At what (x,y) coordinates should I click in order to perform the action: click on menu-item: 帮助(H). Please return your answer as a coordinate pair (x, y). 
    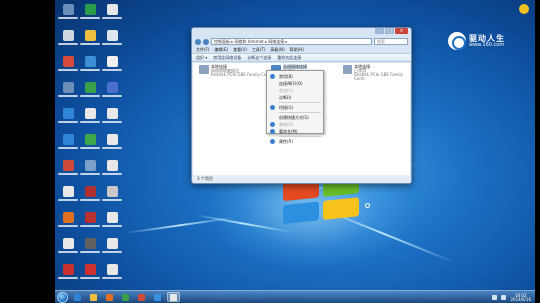
    Looking at the image, I should click on (297, 49).